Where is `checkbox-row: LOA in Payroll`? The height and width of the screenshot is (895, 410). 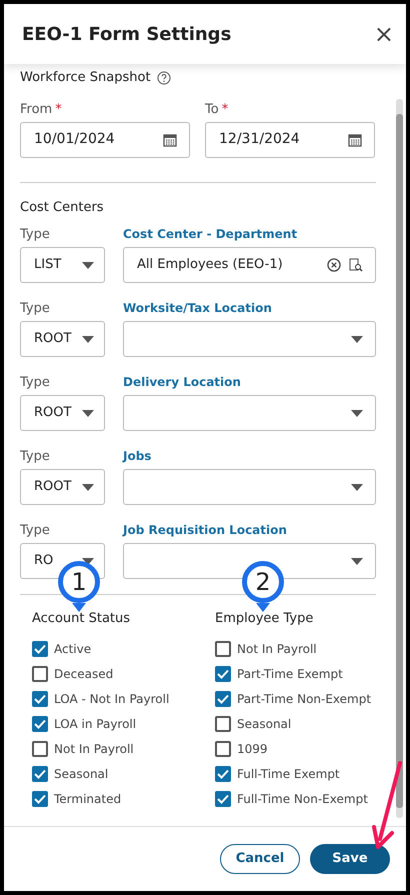 checkbox-row: LOA in Payroll is located at coordinates (123, 724).